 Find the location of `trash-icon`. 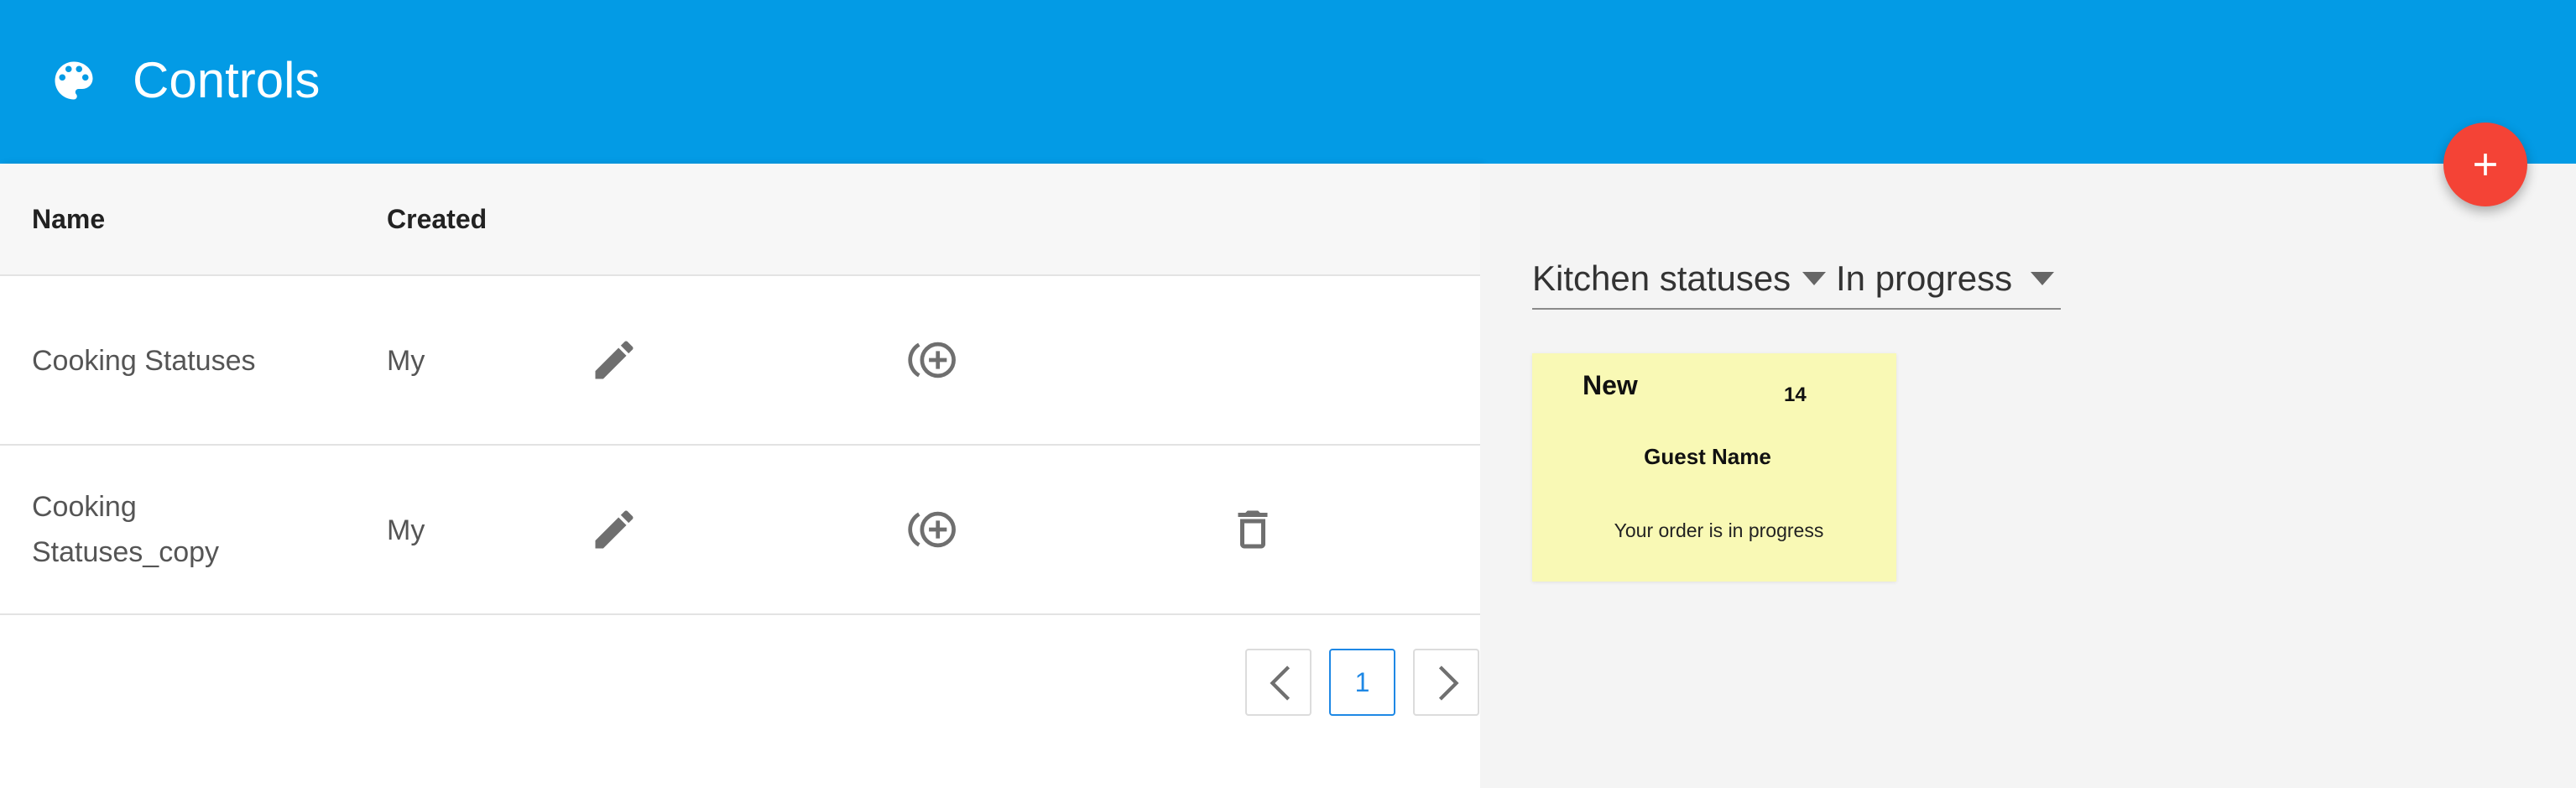

trash-icon is located at coordinates (1253, 529).